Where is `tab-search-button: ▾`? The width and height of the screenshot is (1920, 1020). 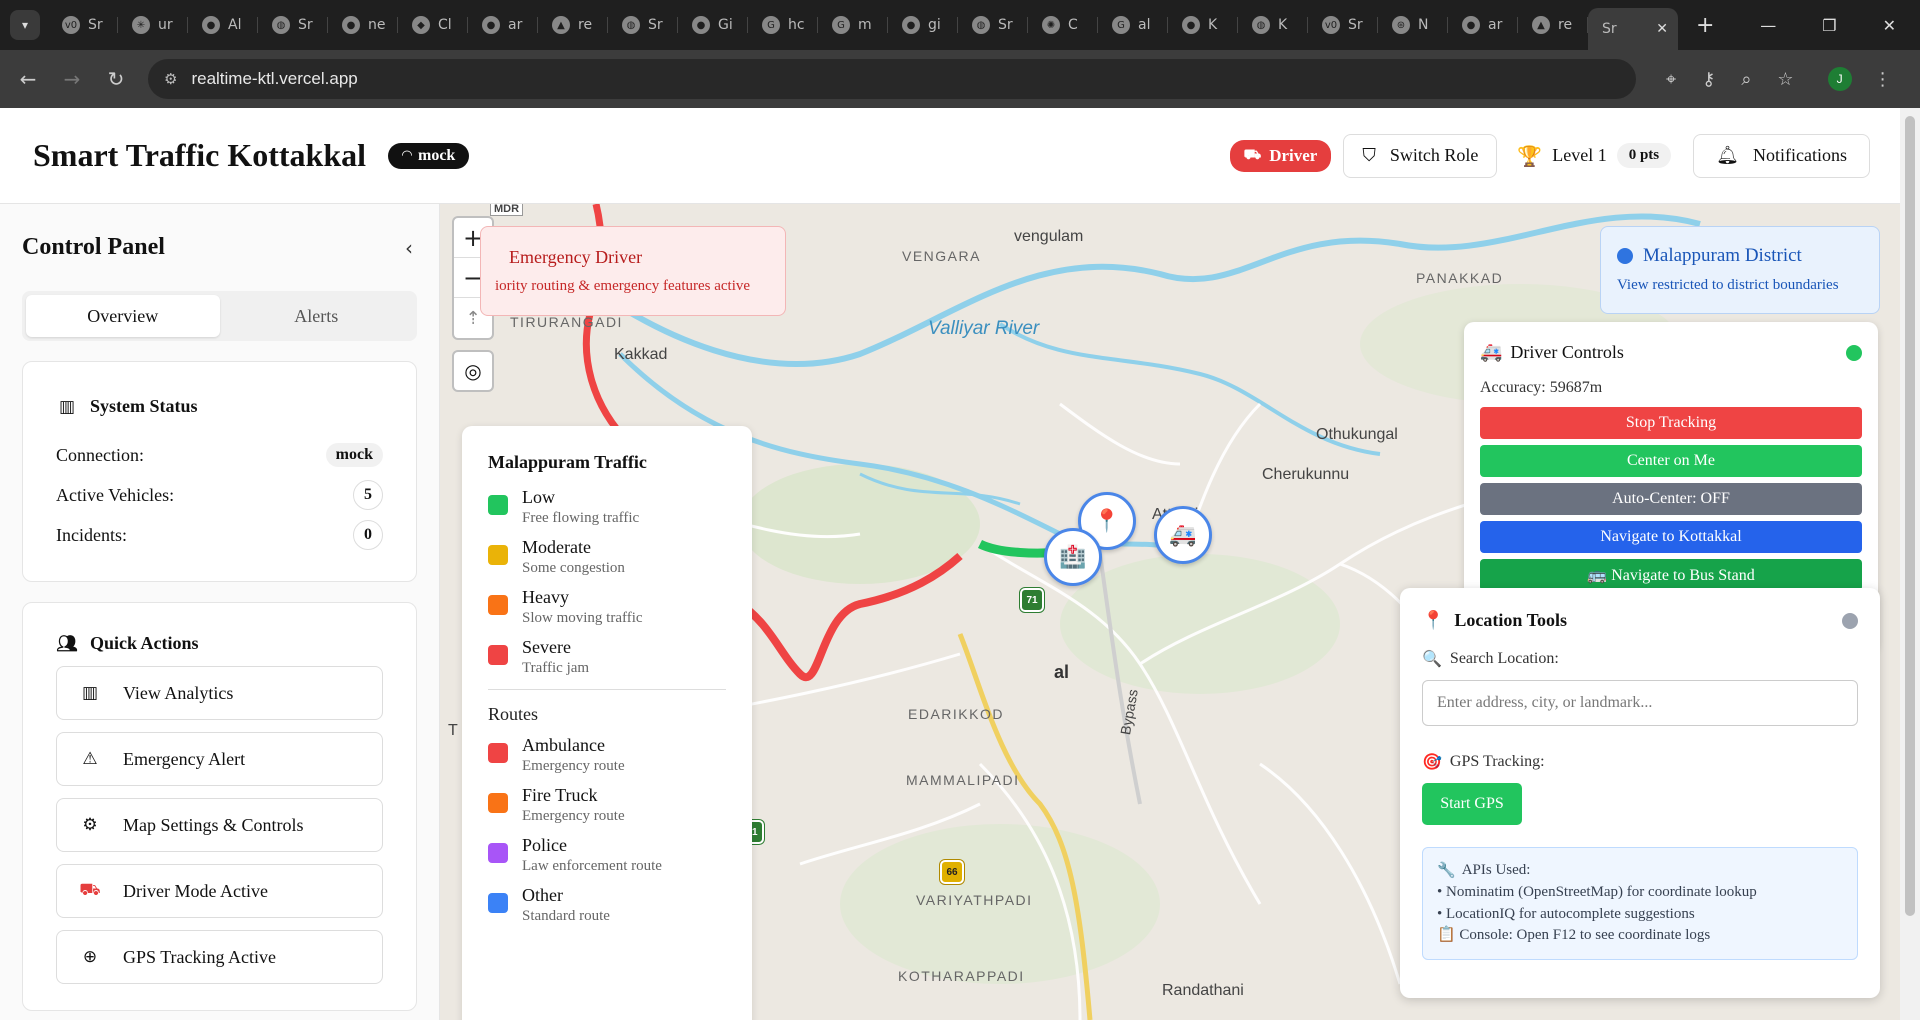 tab-search-button: ▾ is located at coordinates (25, 25).